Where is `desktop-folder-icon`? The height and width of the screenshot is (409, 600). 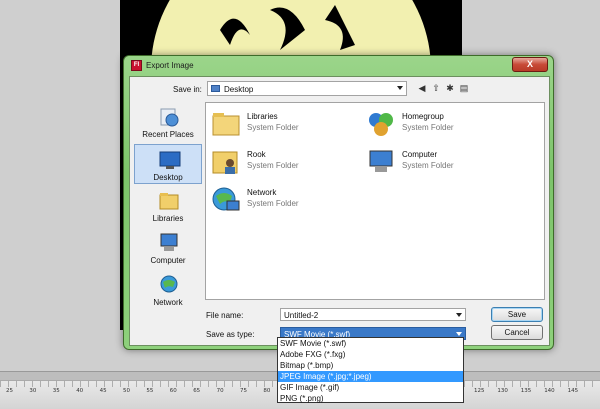 desktop-folder-icon is located at coordinates (215, 88).